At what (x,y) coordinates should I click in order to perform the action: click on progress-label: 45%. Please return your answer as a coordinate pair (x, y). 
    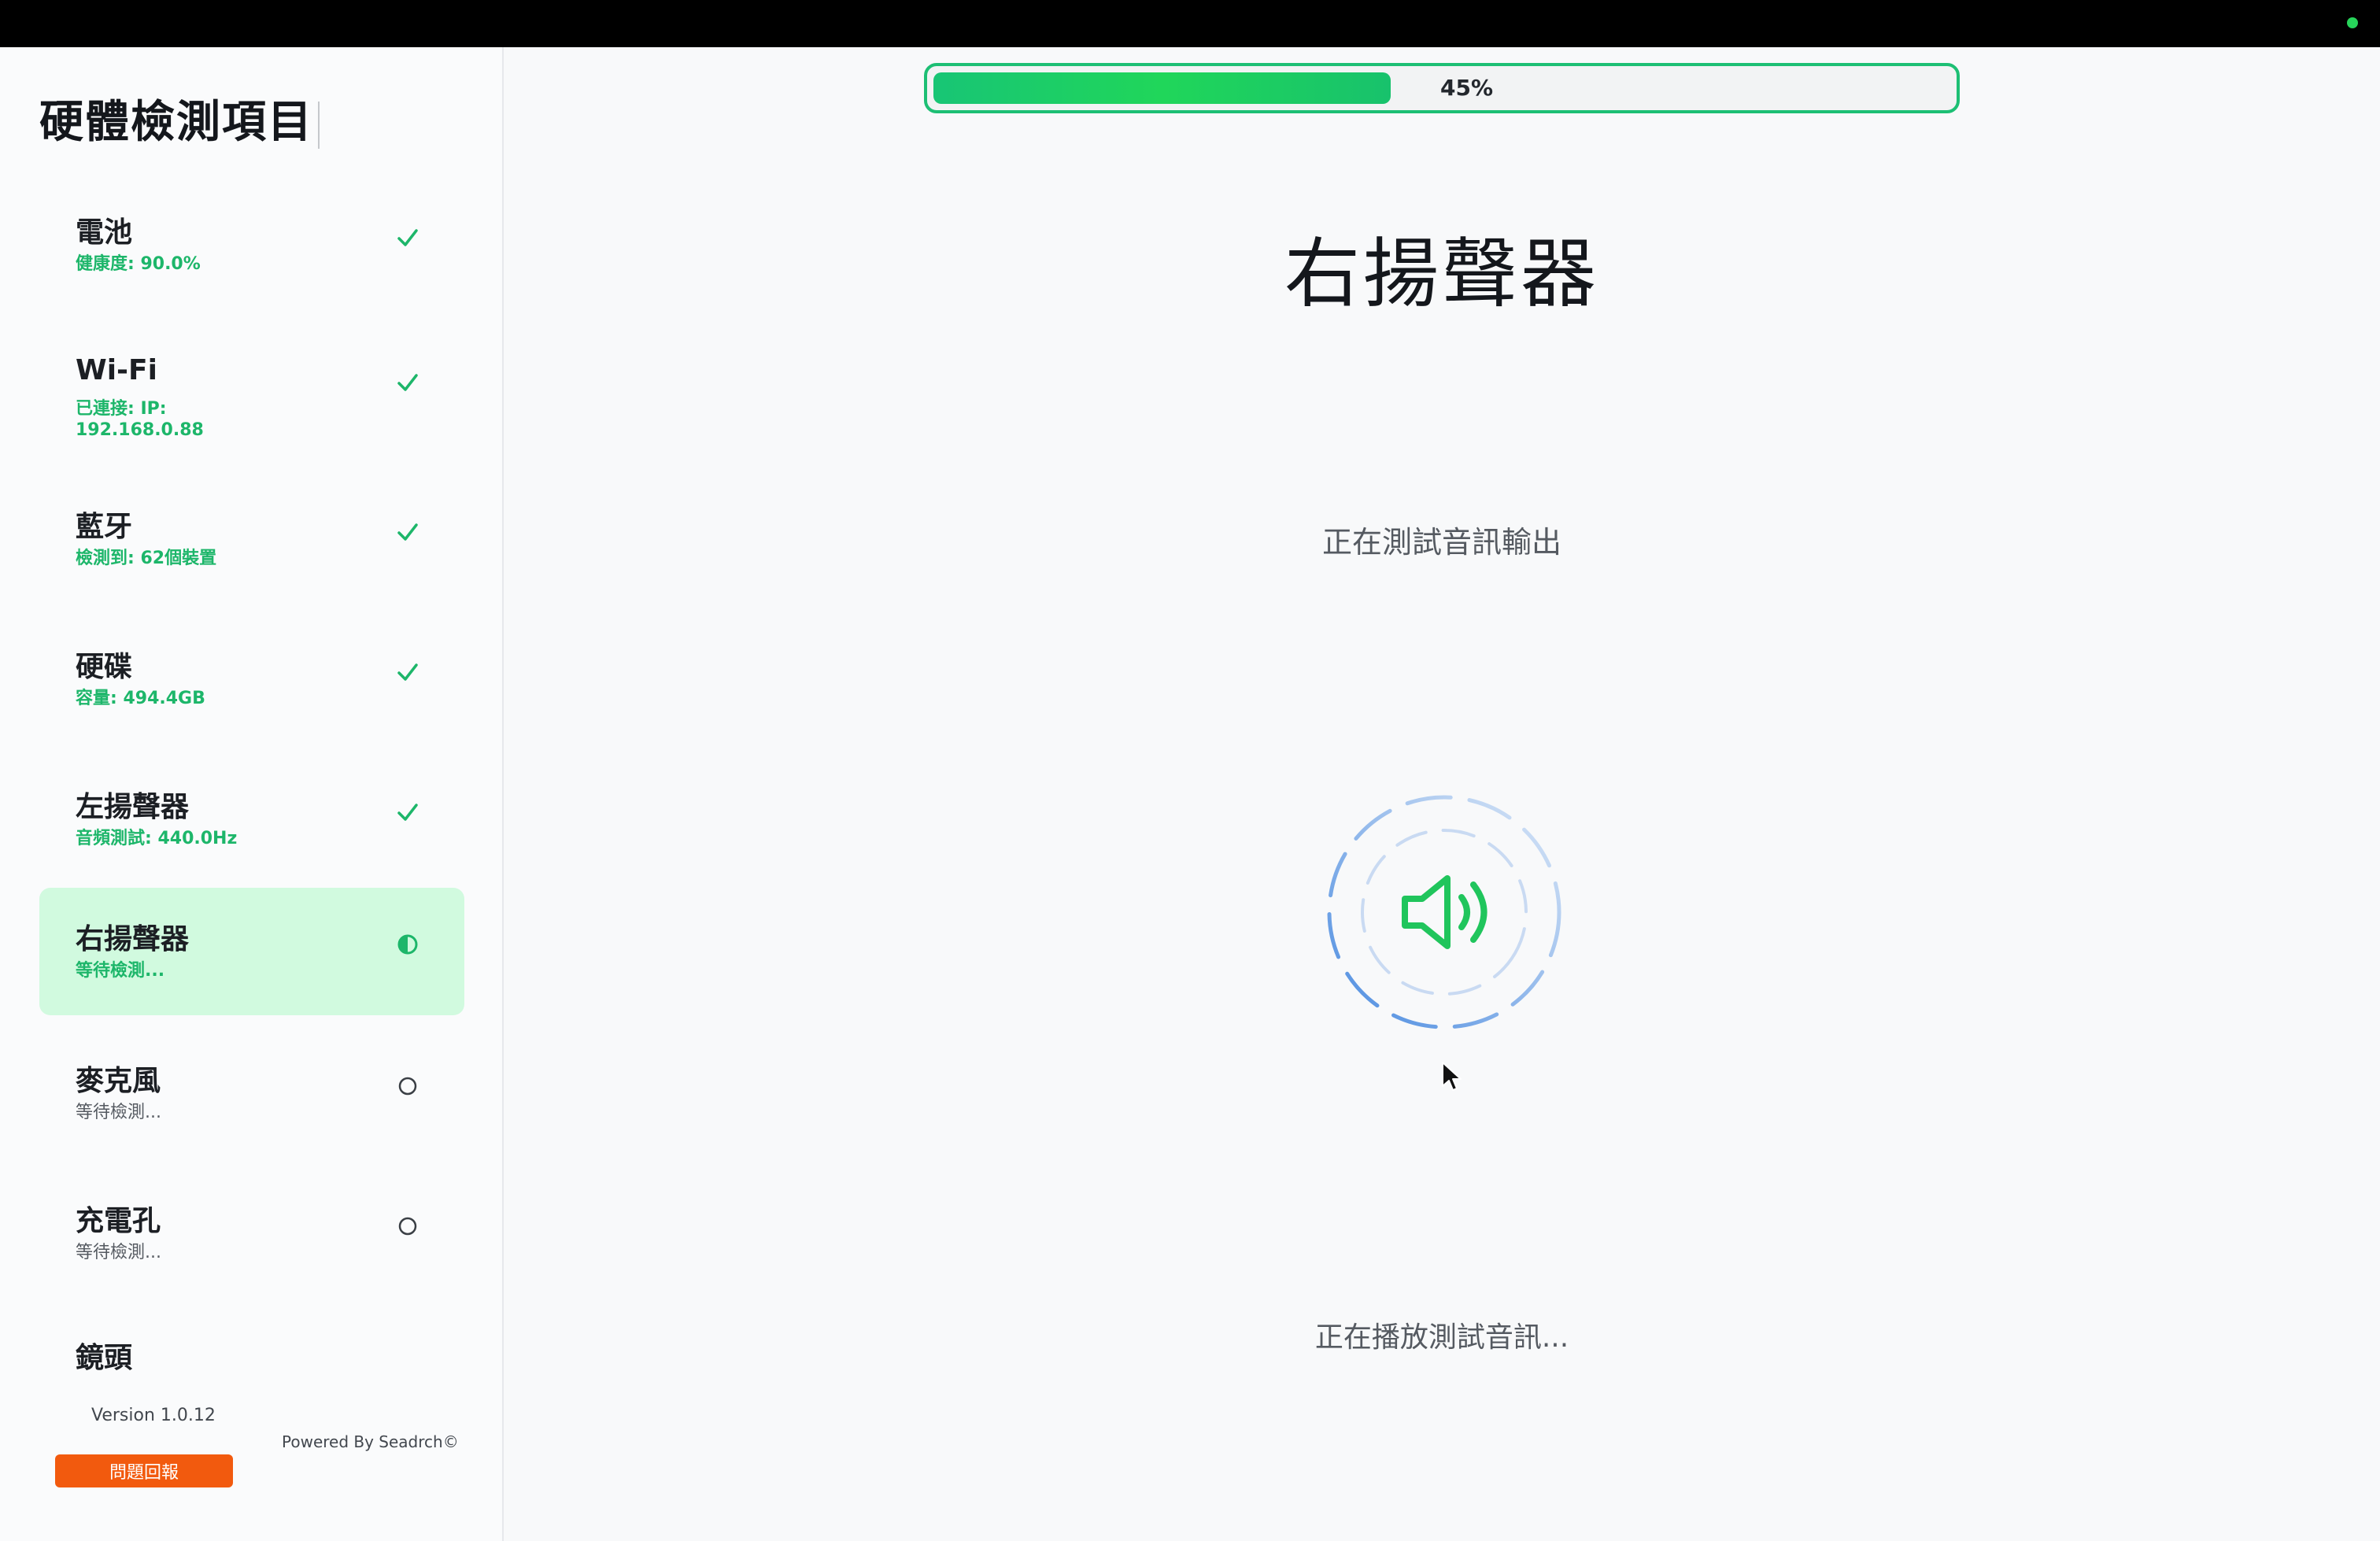
    Looking at the image, I should click on (1467, 88).